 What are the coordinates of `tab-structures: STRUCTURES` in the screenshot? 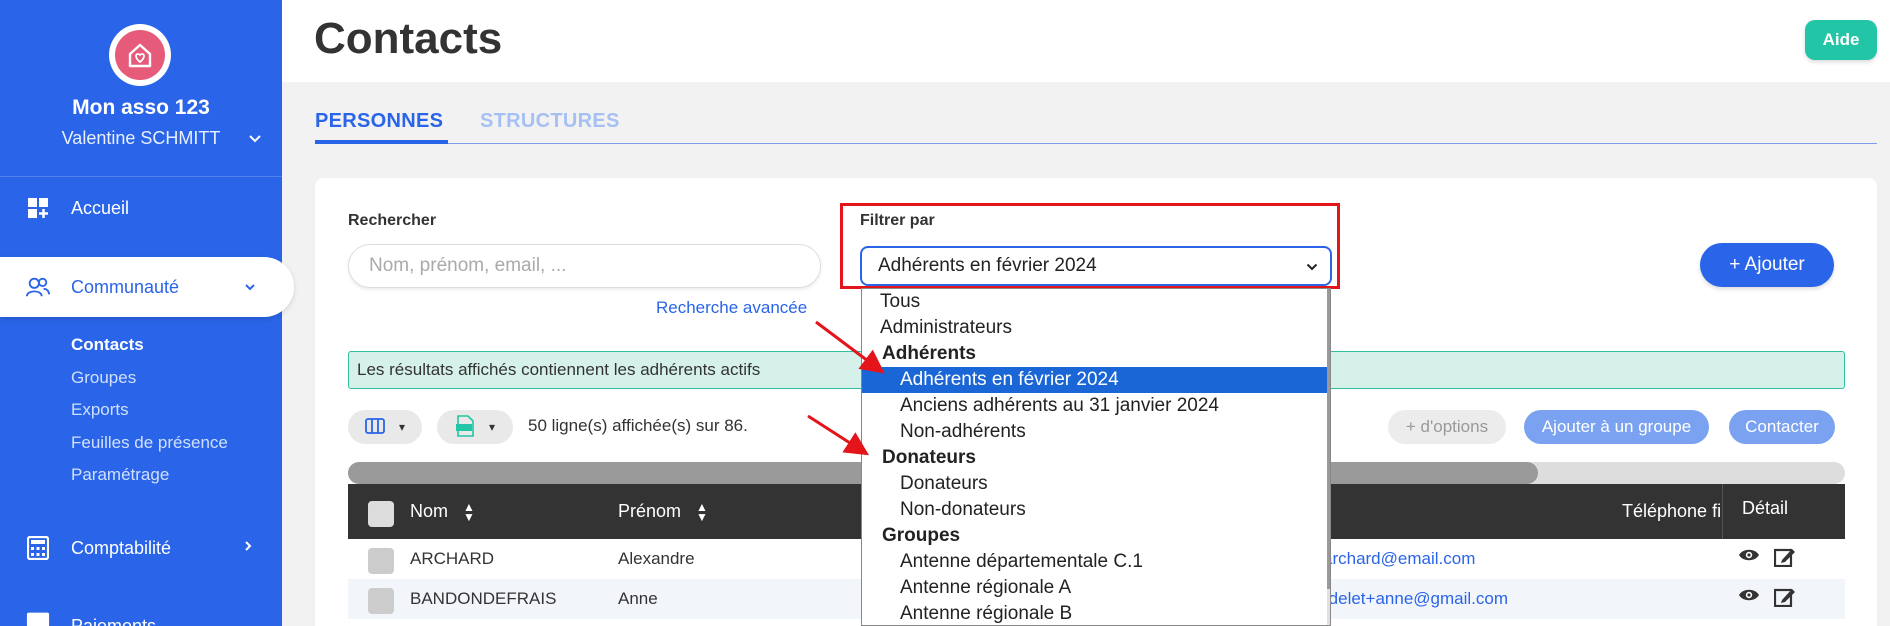 It's located at (550, 121).